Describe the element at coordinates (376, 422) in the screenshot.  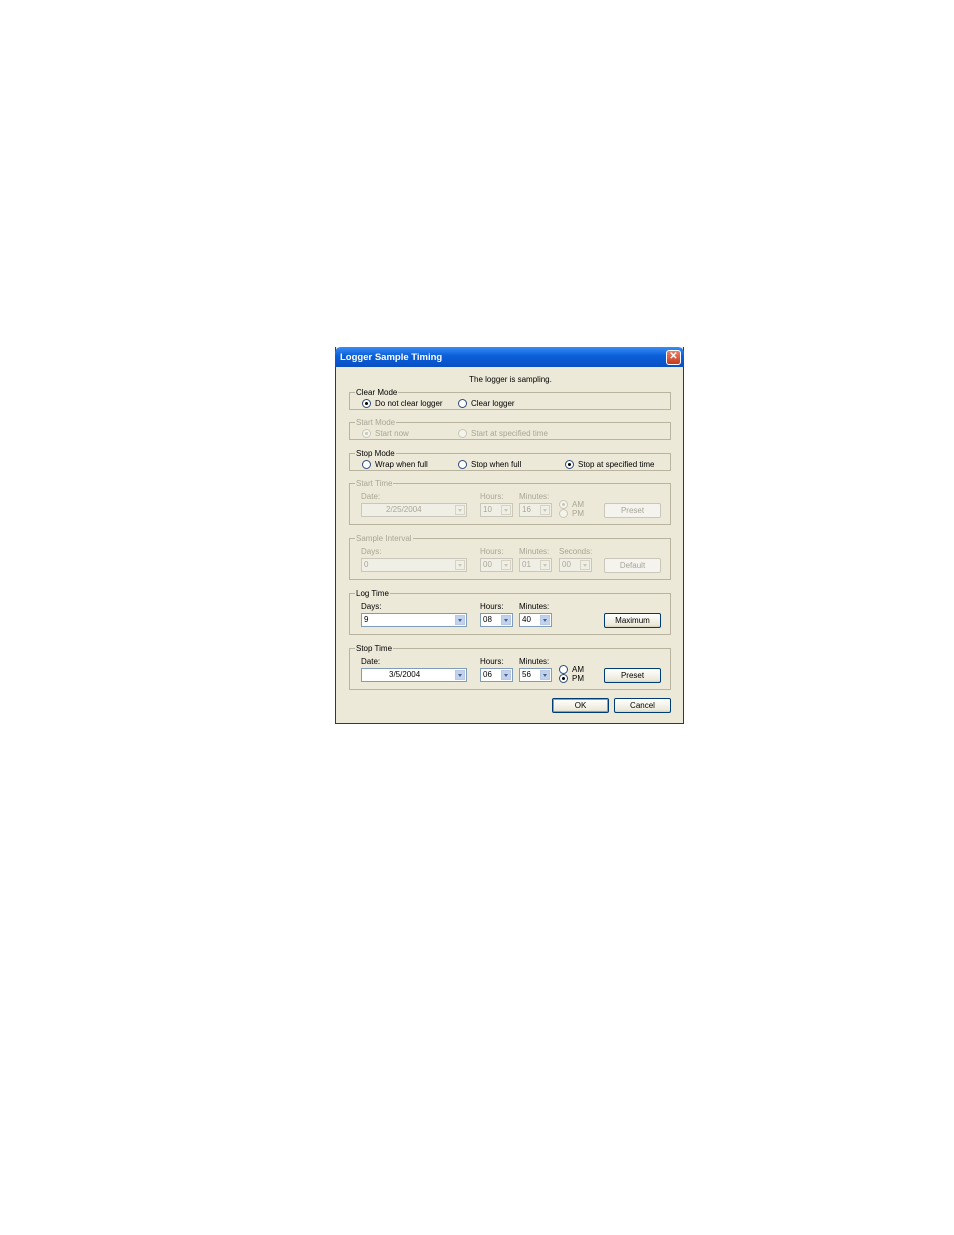
I see `start-mode-legend: Start Mode` at that location.